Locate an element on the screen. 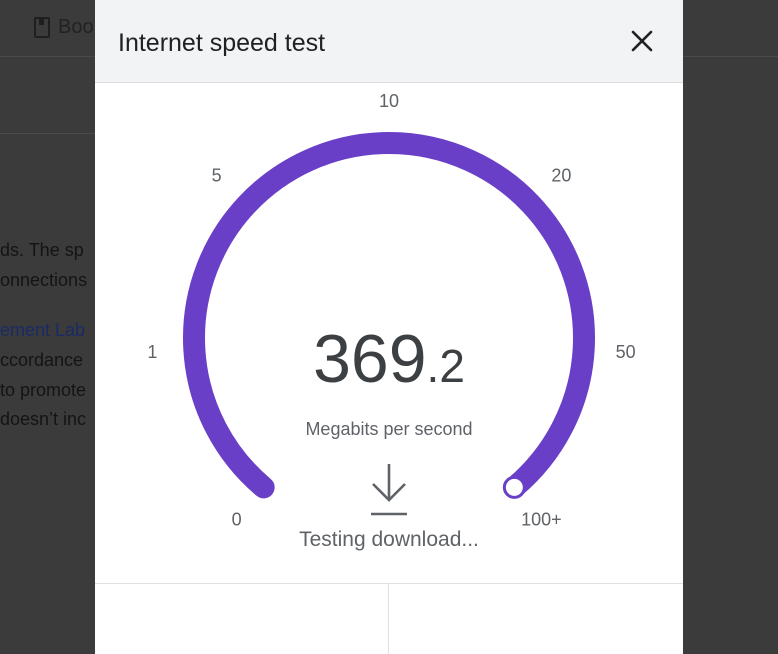 The image size is (778, 654). speed-value: 369.2 is located at coordinates (389, 359).